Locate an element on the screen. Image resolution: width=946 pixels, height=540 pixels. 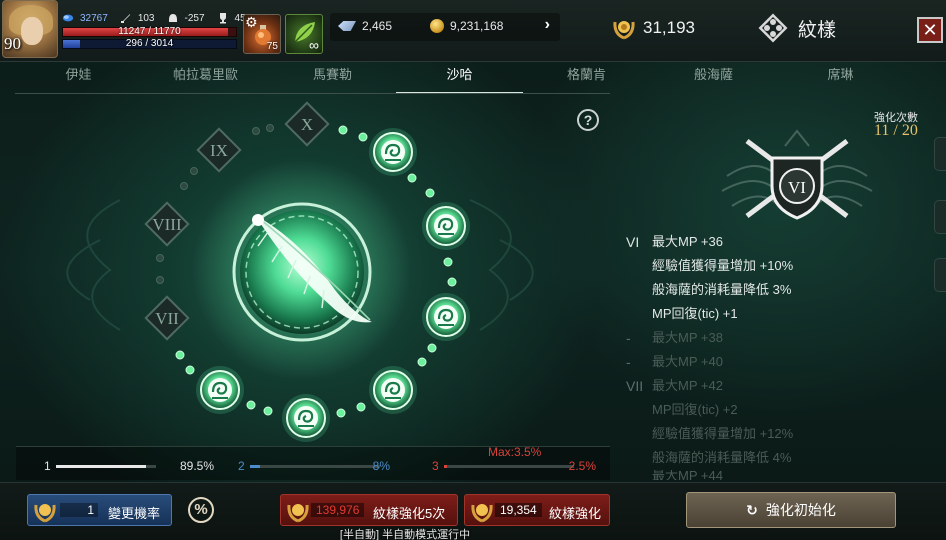
tab-4: 格蘭肯 is located at coordinates (586, 77).